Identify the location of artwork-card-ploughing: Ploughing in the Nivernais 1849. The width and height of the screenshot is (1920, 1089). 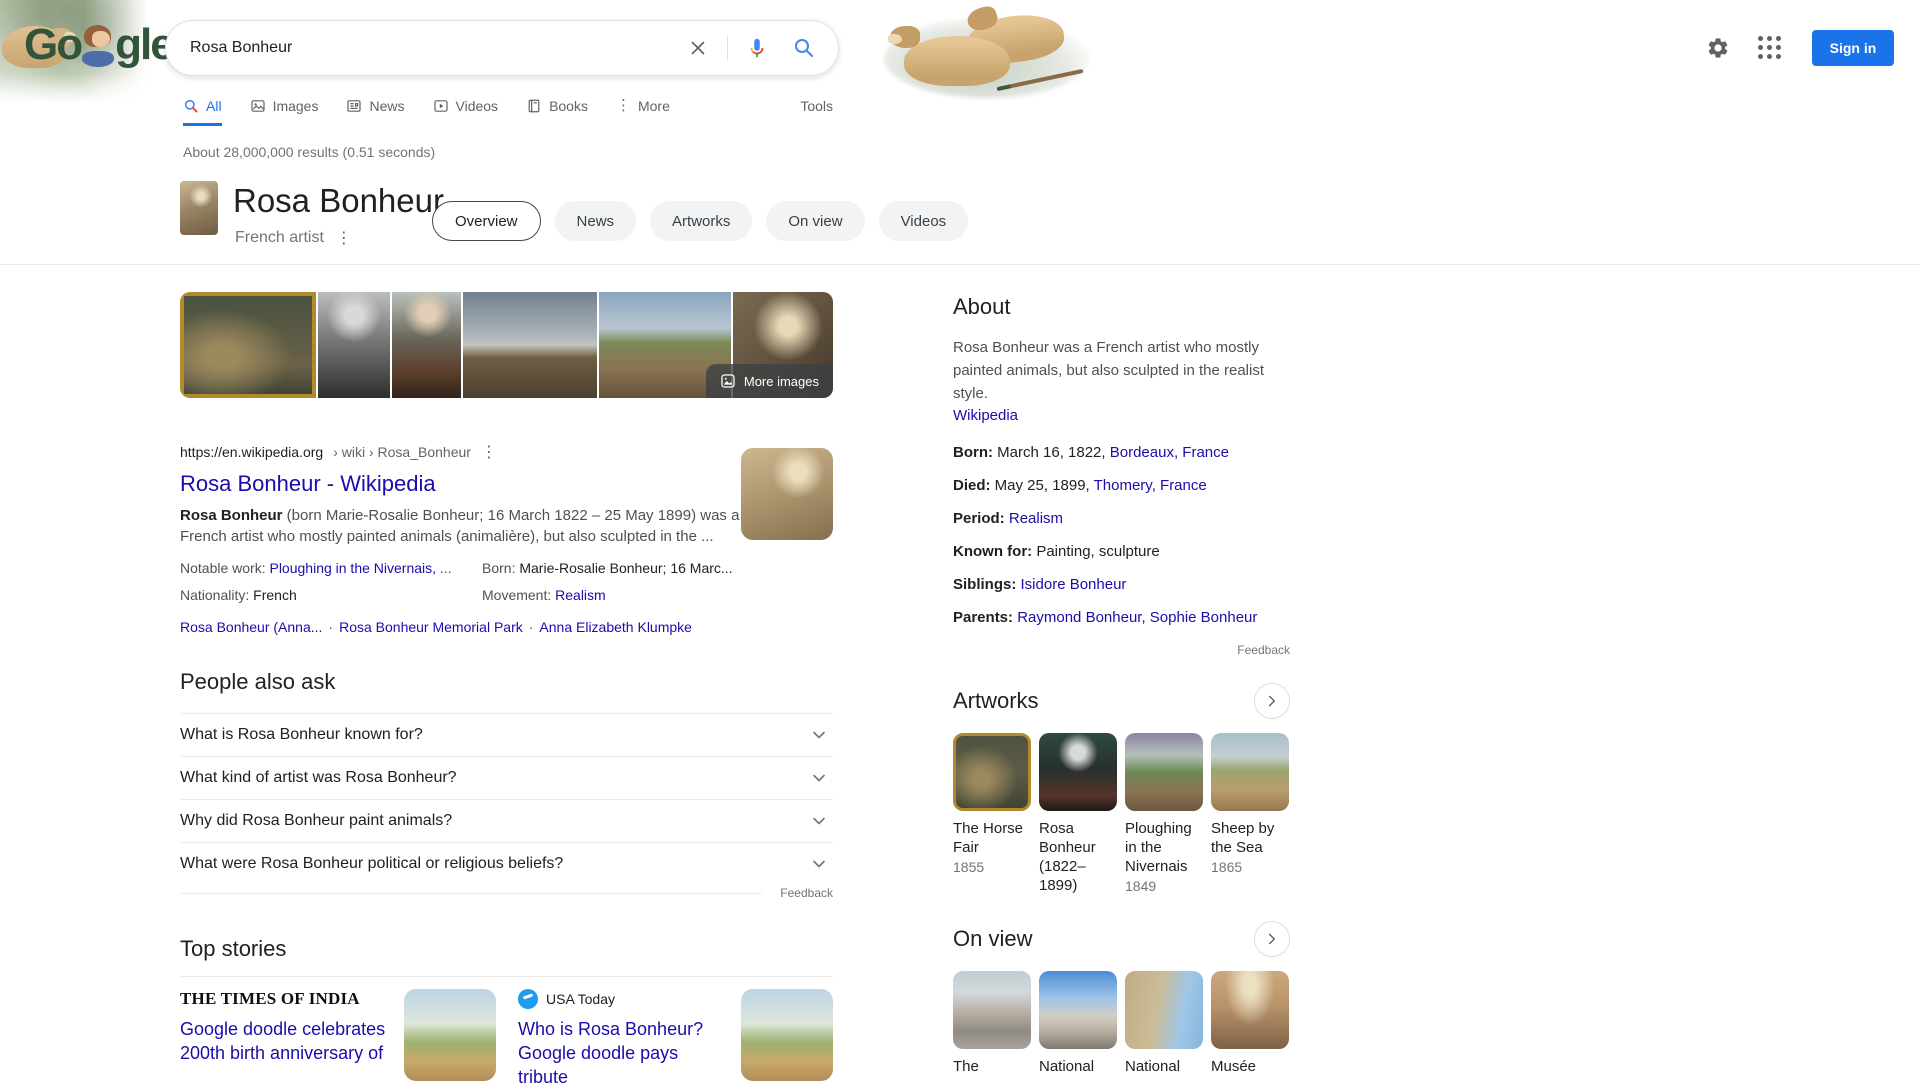
(1164, 815).